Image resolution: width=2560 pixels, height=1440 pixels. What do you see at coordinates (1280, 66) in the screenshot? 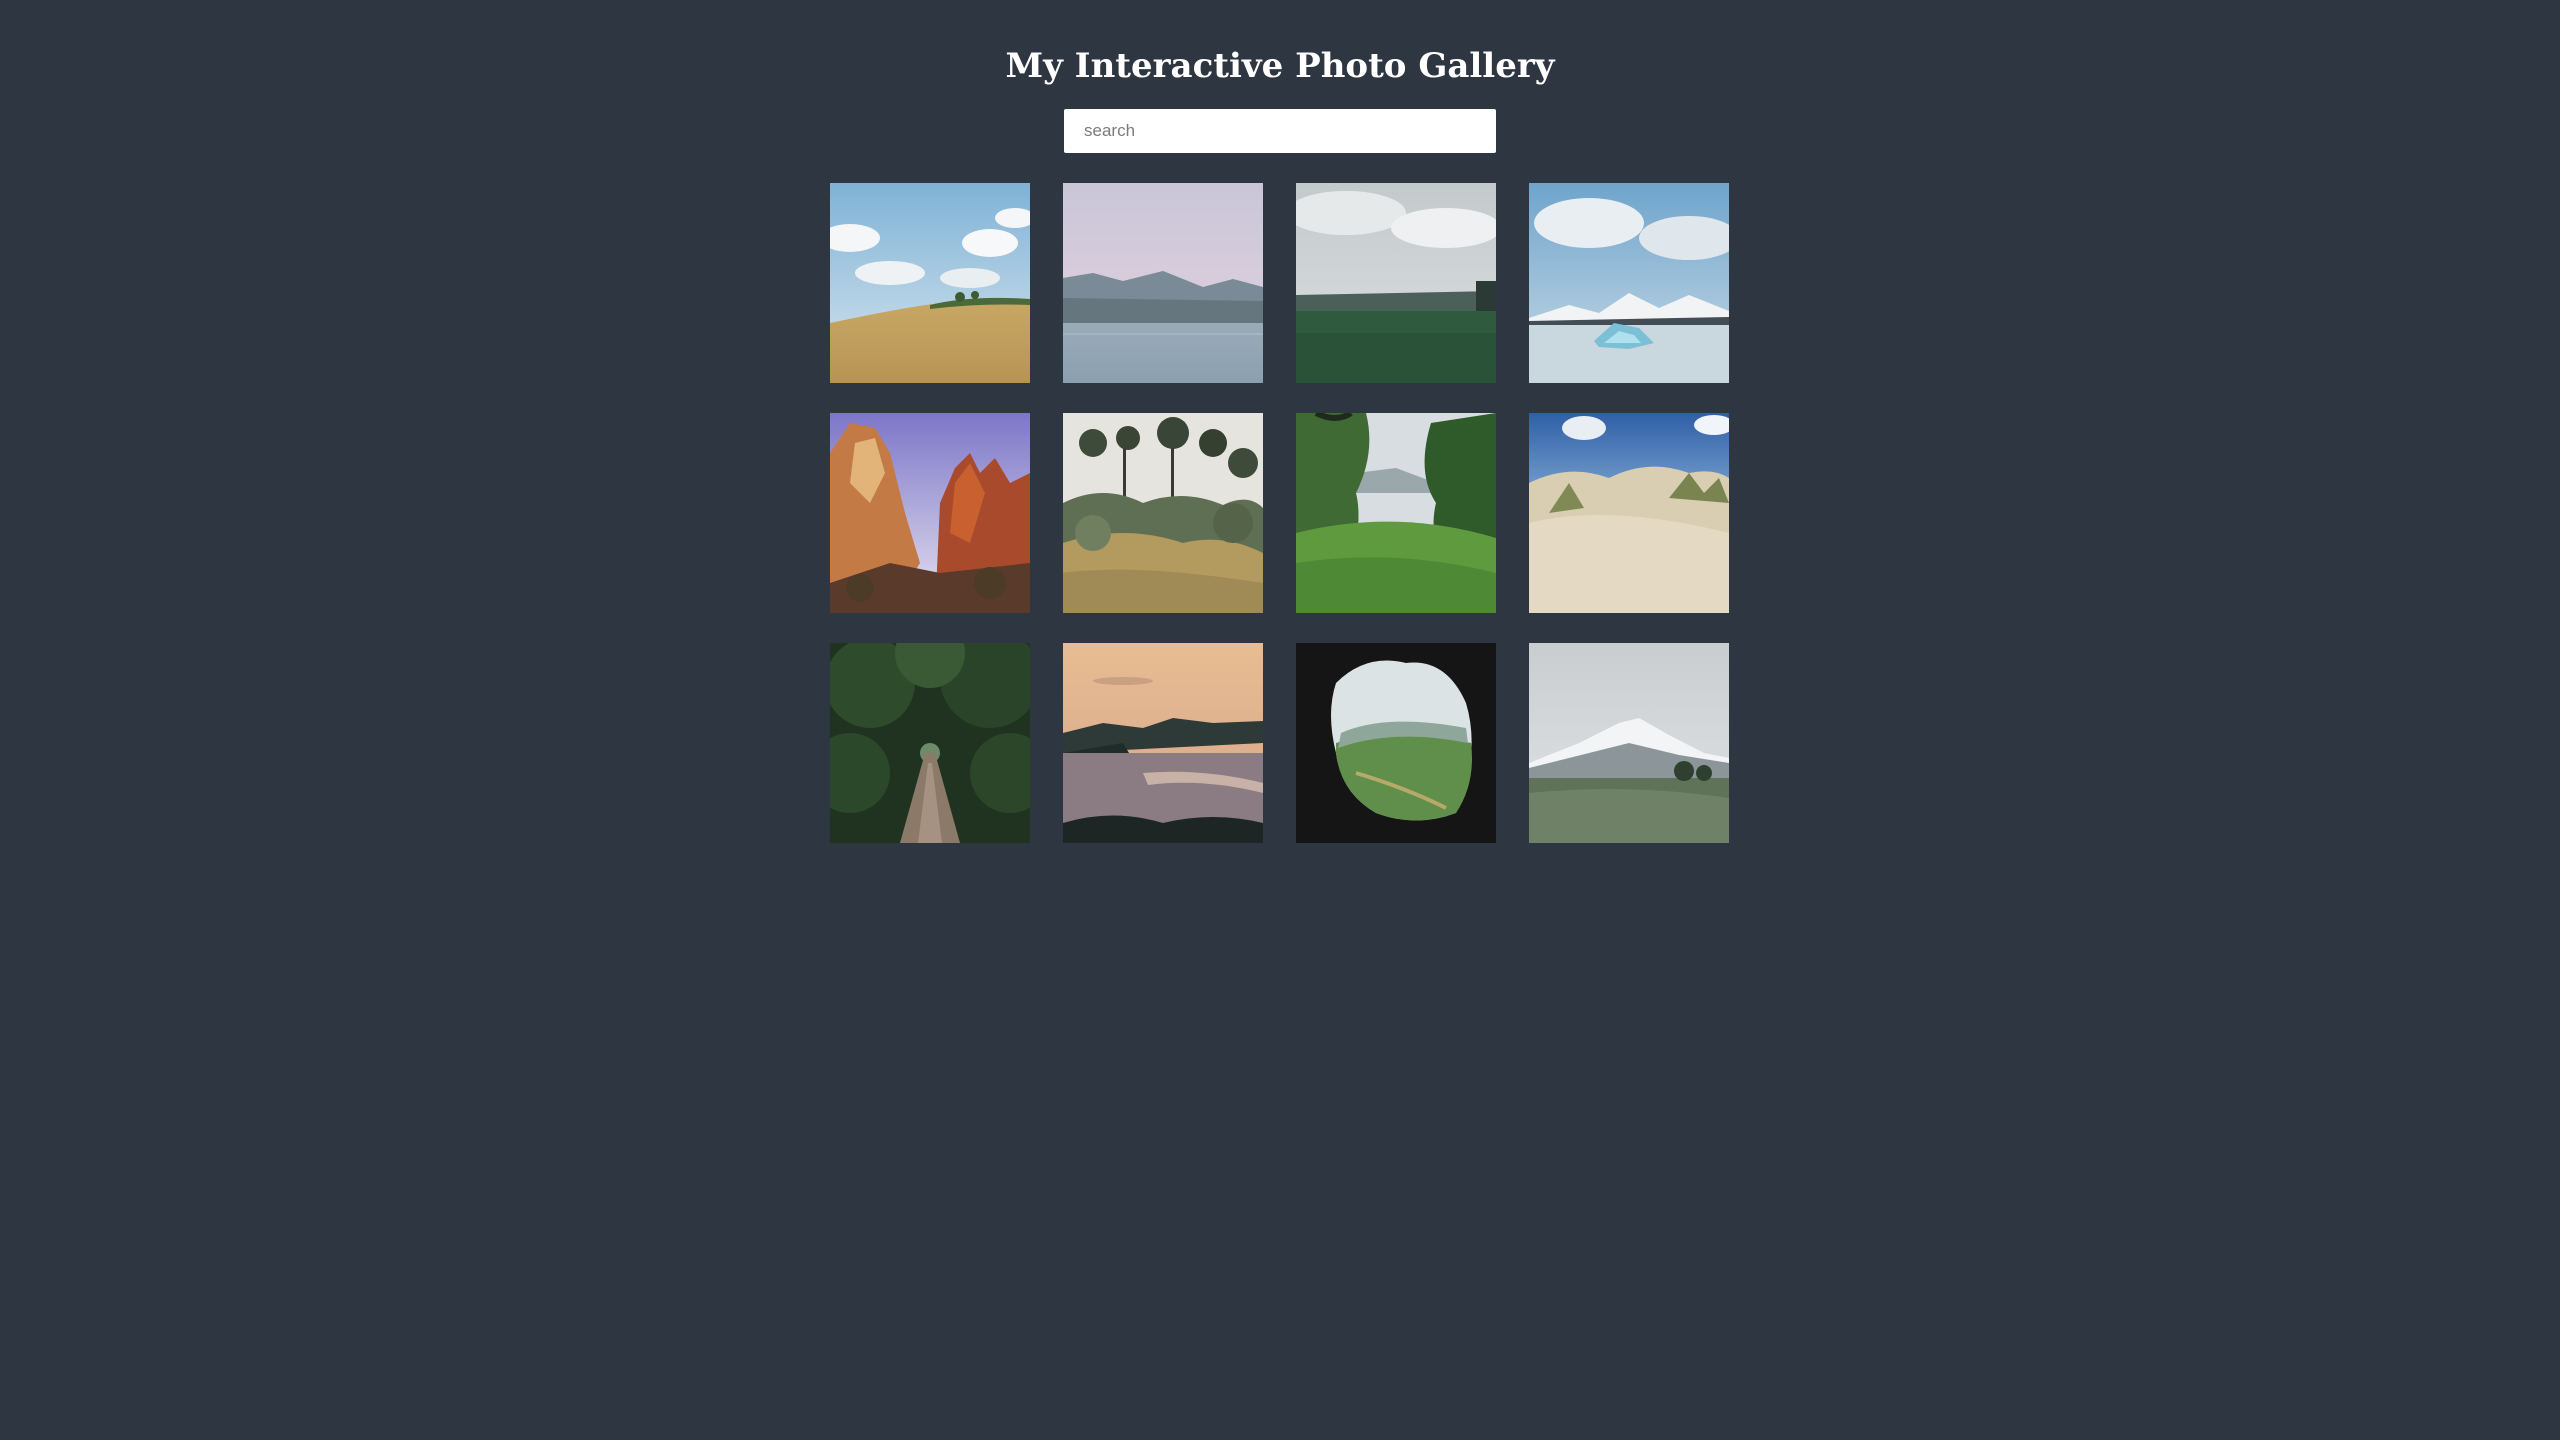
I see `page-title: My Interactive Photo Gallery` at bounding box center [1280, 66].